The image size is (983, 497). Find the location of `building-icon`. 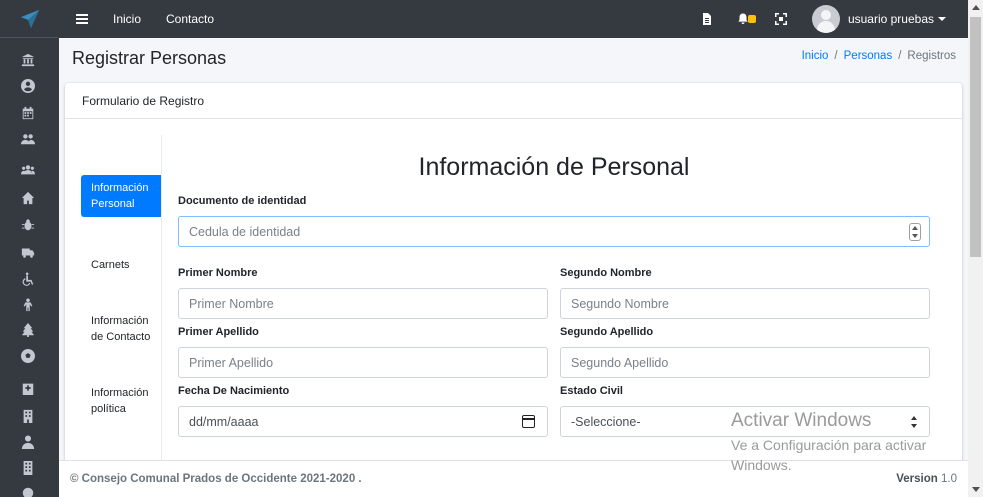

building-icon is located at coordinates (28, 416).